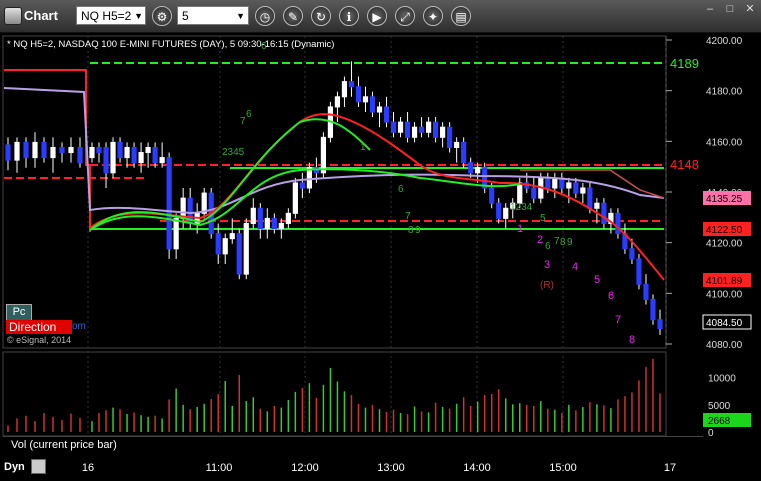 The image size is (761, 481). I want to click on price-tick-label: 4100.00, so click(724, 294).